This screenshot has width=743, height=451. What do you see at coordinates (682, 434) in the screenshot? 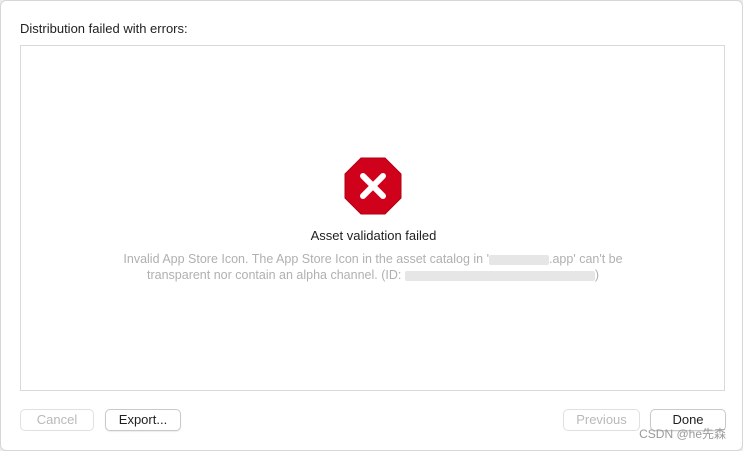
I see `watermark: CSDN @he先森` at bounding box center [682, 434].